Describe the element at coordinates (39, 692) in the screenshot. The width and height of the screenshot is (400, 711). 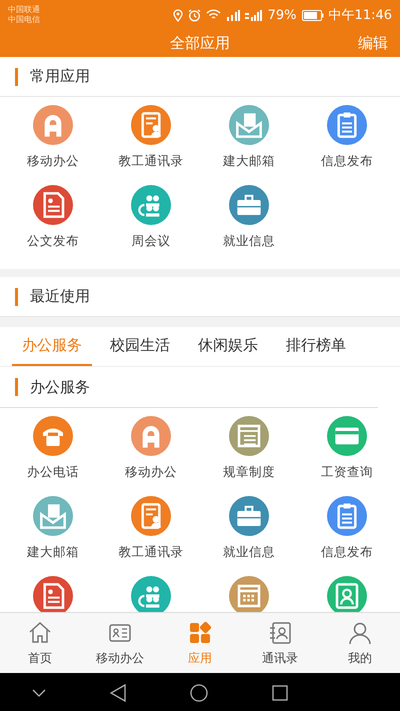
I see `chevron-down-icon` at that location.